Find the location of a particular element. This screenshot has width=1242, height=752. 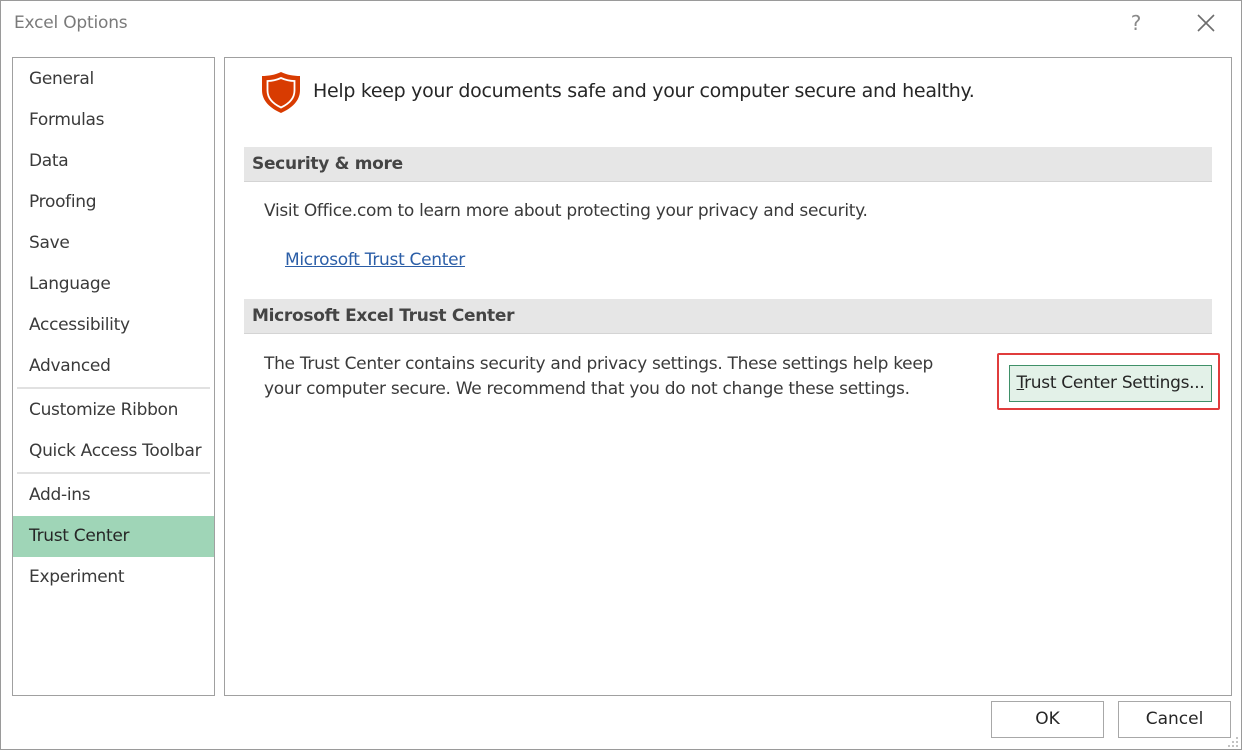

sidebar-item-trust-center: Trust Center is located at coordinates (113, 536).